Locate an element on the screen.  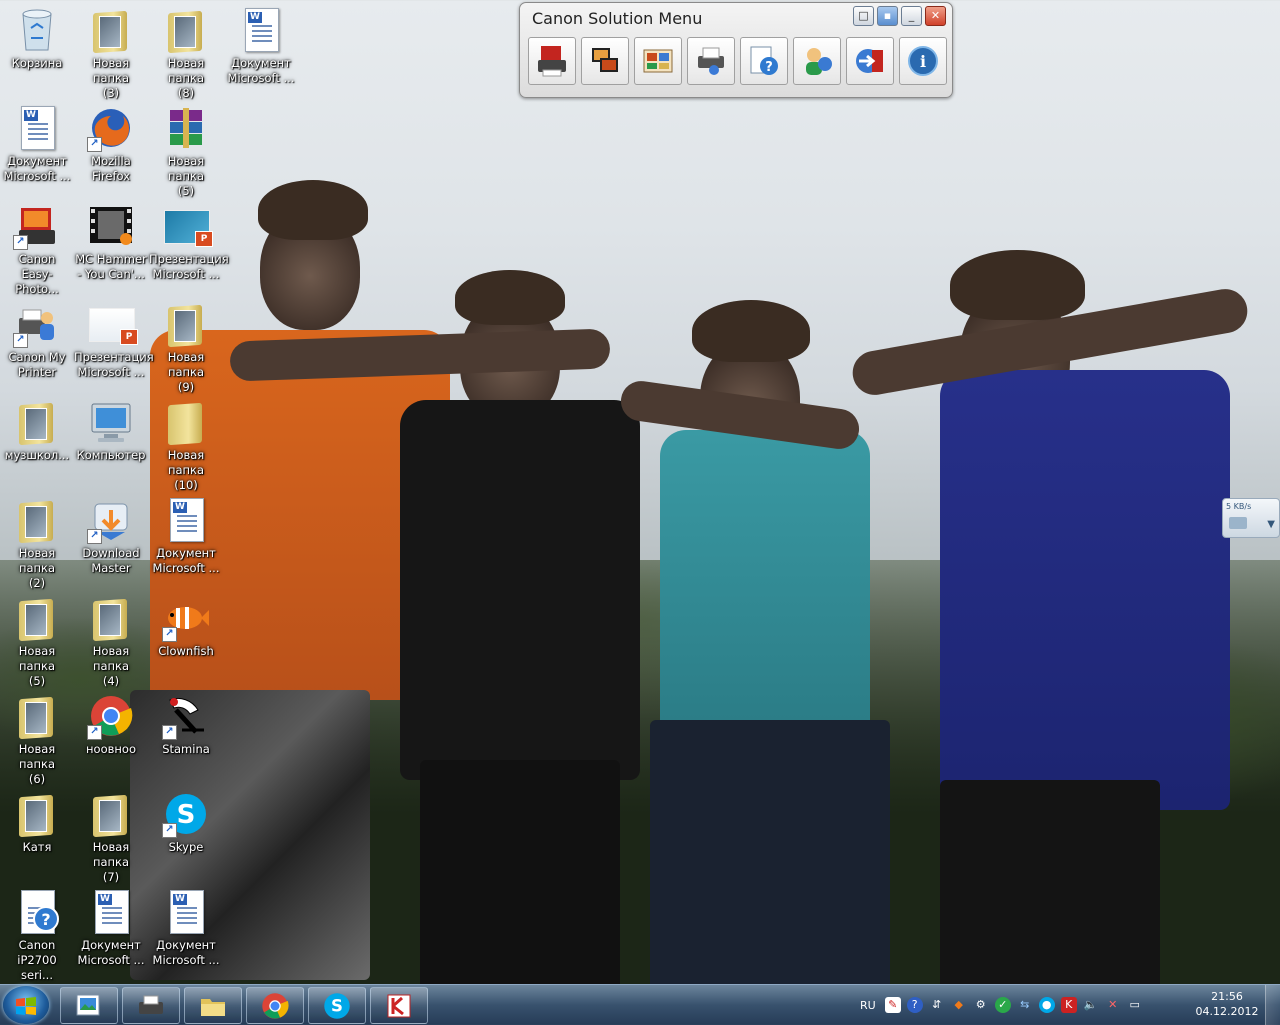
desktop-icon-computer: Компьютер is located at coordinates (111, 430).